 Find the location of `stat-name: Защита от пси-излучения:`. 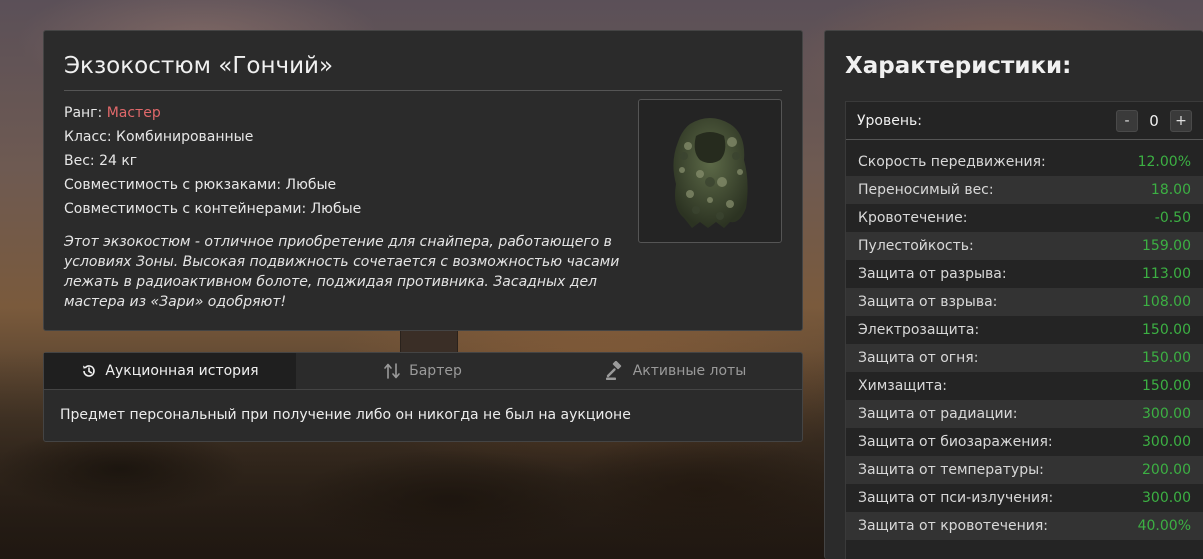

stat-name: Защита от пси-излучения: is located at coordinates (956, 498).